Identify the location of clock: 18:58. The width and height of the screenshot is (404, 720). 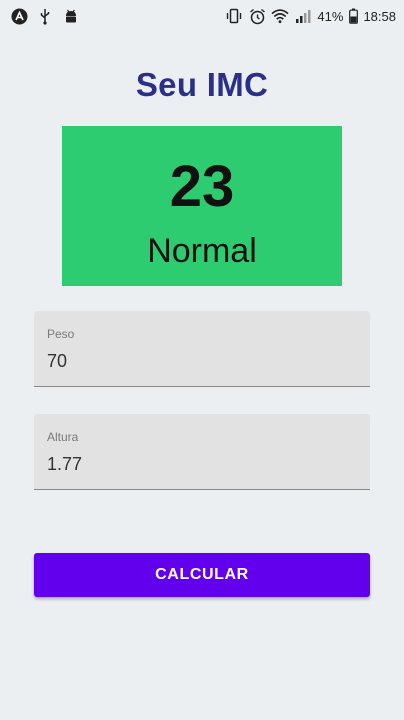
(379, 16).